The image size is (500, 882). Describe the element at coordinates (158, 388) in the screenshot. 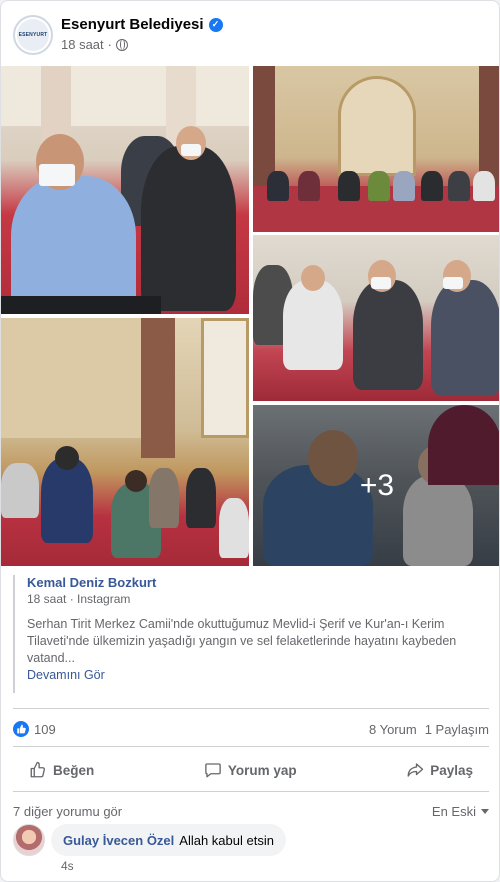

I see `photo-3-pillar` at that location.